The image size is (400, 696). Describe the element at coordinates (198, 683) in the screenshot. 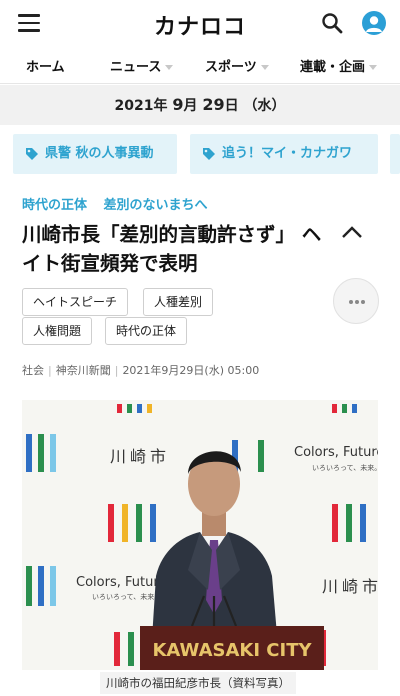

I see `photo-caption: 川崎市の福田紀彦市長（資料写真）` at that location.